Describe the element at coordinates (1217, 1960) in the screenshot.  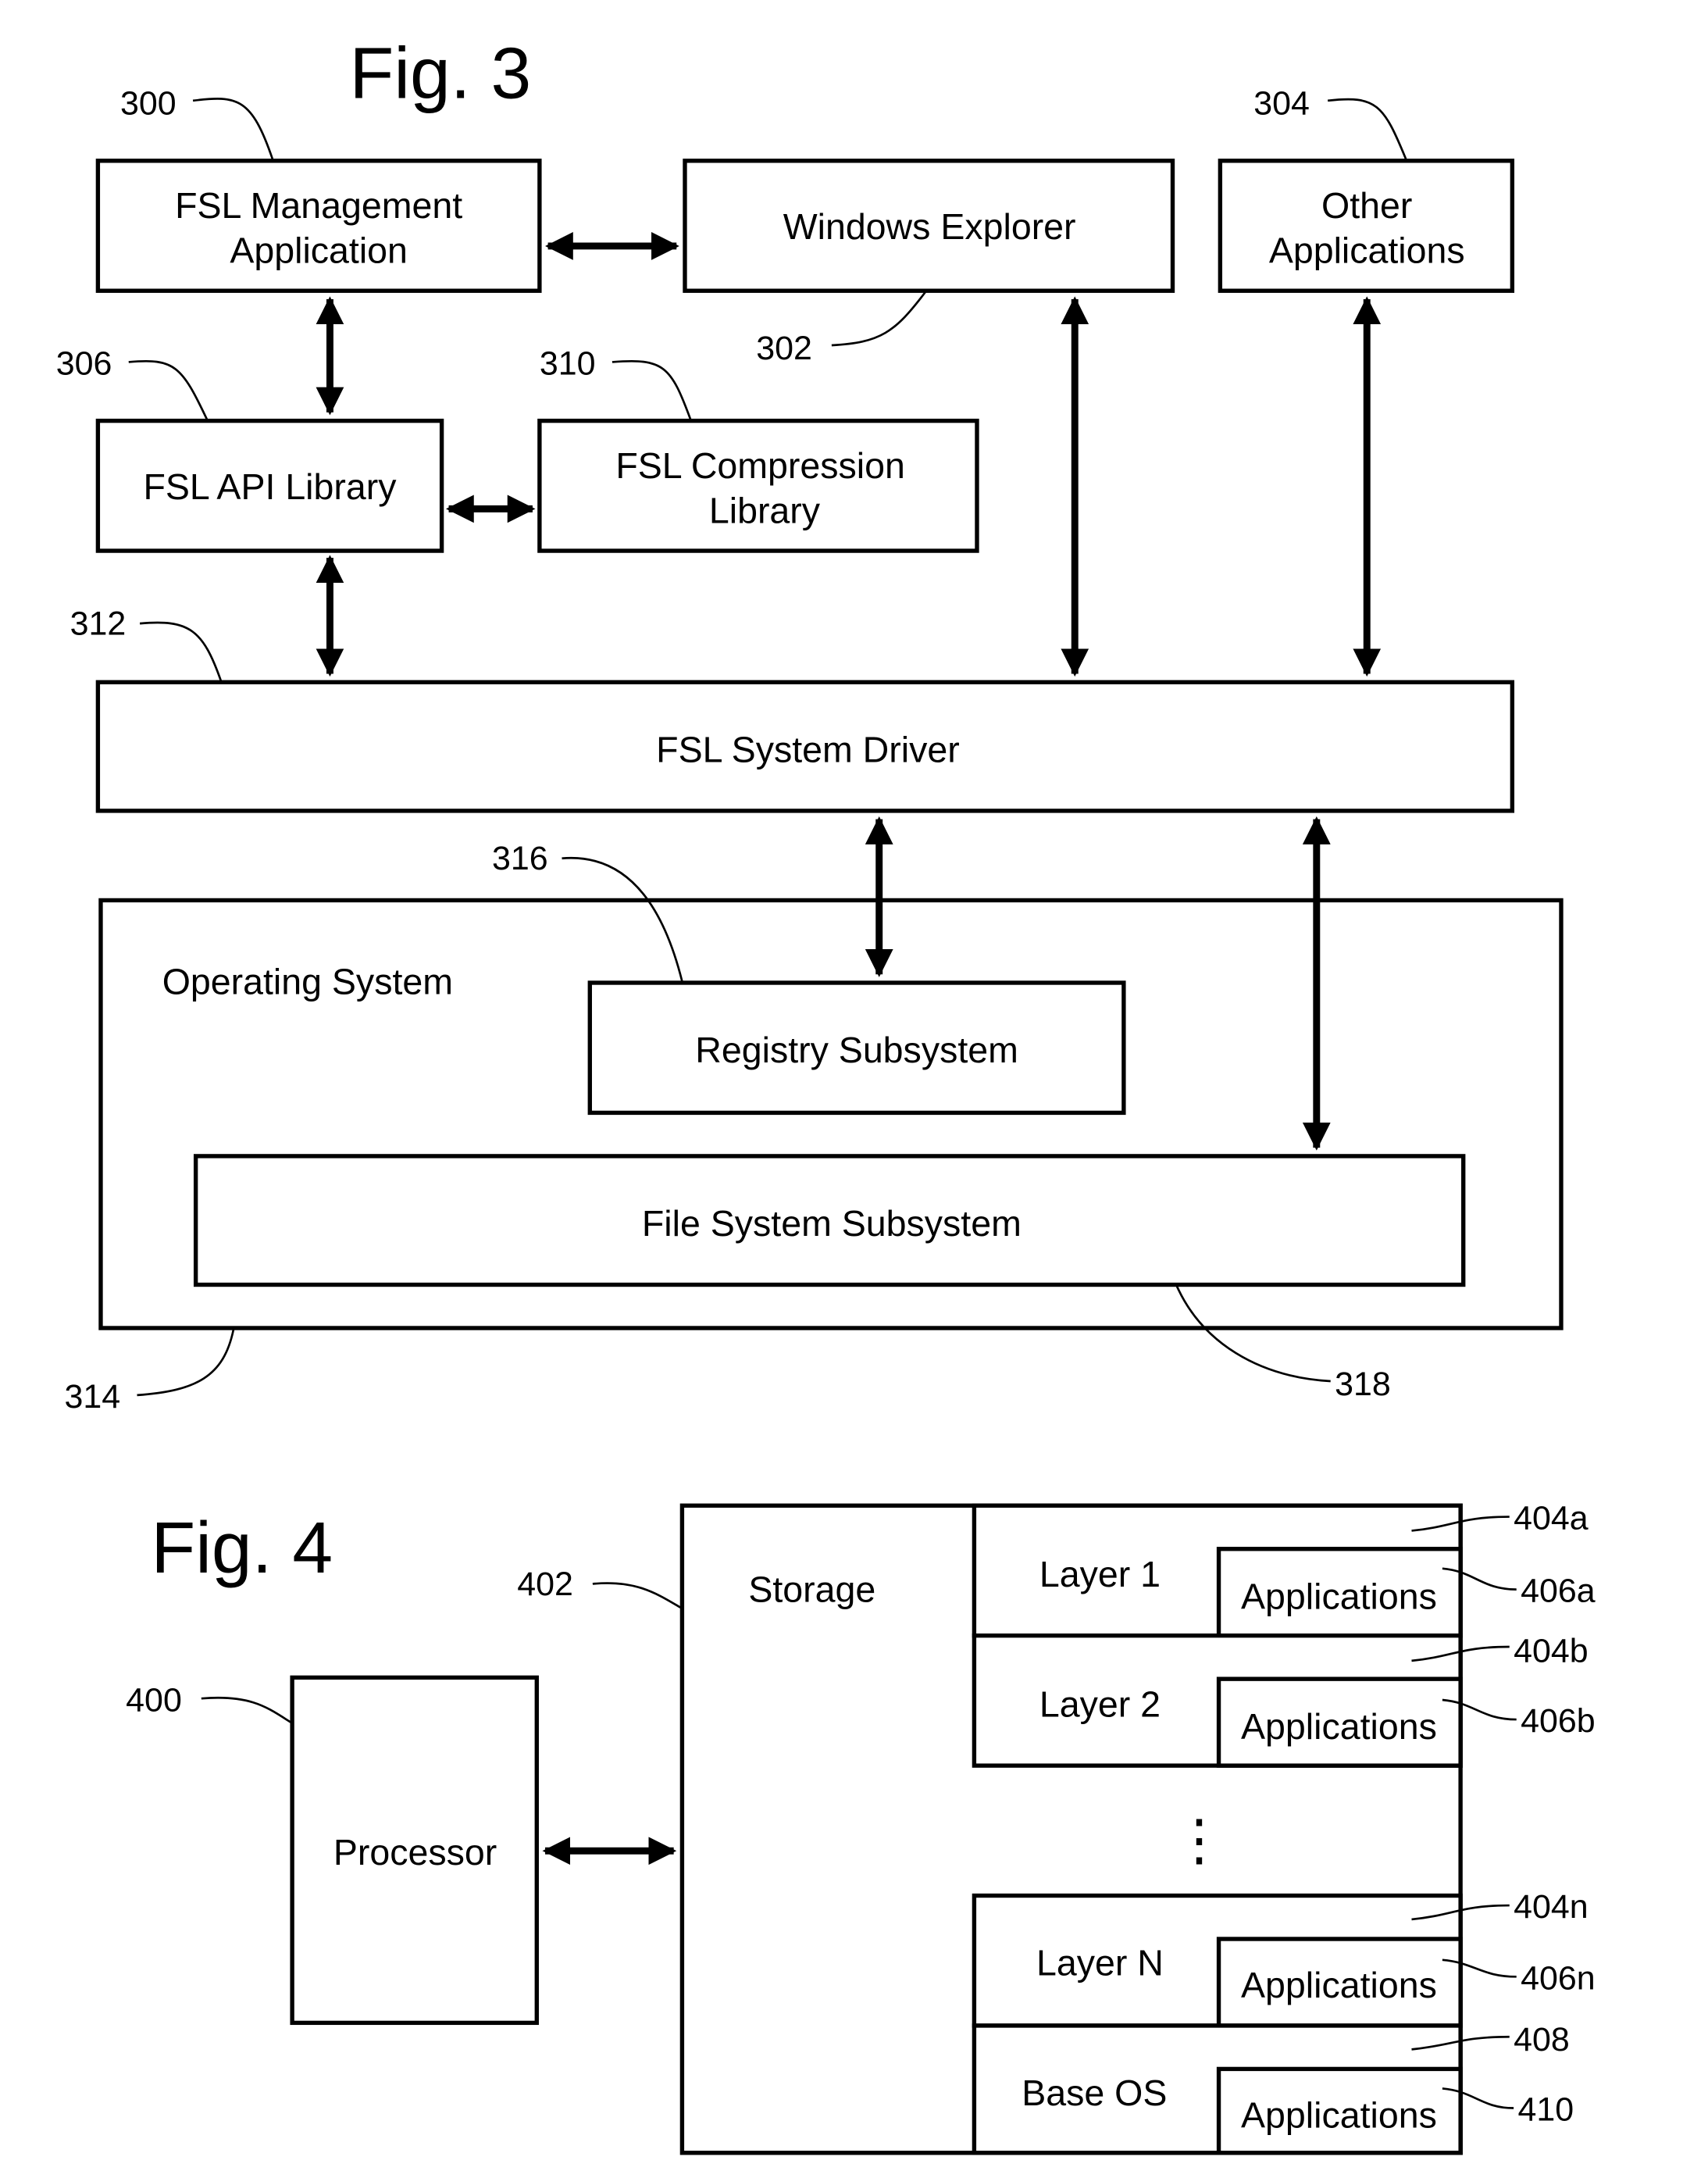
I see `layer-n: Layer N Applications` at that location.